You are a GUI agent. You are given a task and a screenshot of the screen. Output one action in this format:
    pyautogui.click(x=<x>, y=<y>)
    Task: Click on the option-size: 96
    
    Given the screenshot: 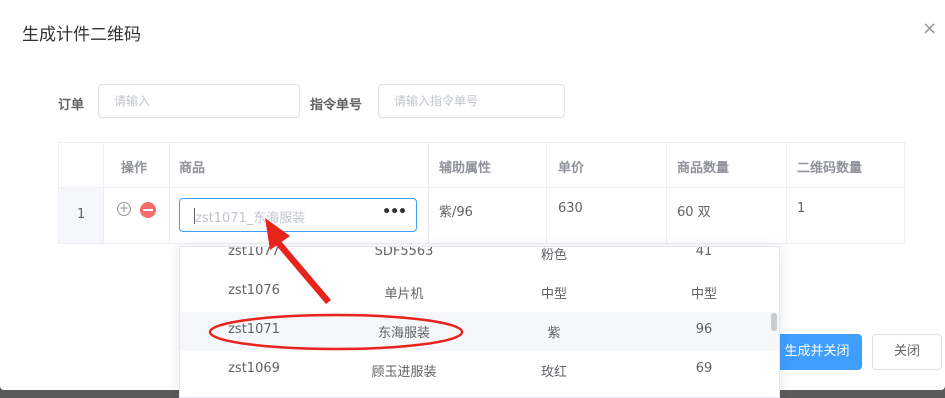 What is the action you would take?
    pyautogui.click(x=704, y=329)
    